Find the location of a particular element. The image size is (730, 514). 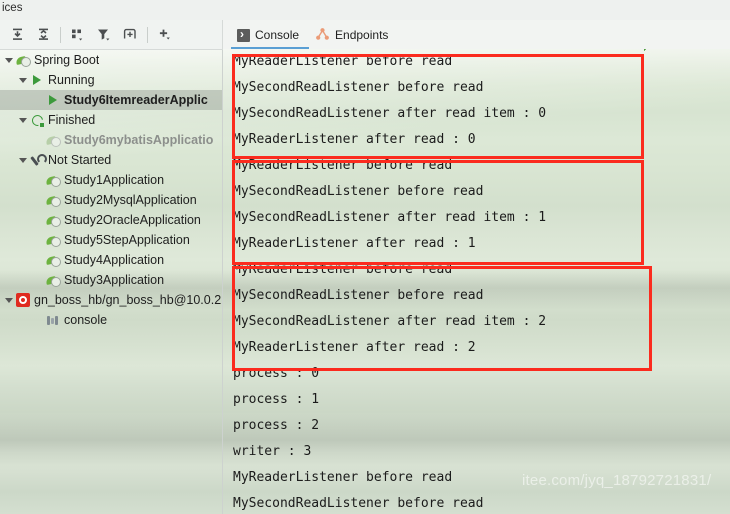

console-line: MySecondReadListener after read item : 2 is located at coordinates (390, 321).